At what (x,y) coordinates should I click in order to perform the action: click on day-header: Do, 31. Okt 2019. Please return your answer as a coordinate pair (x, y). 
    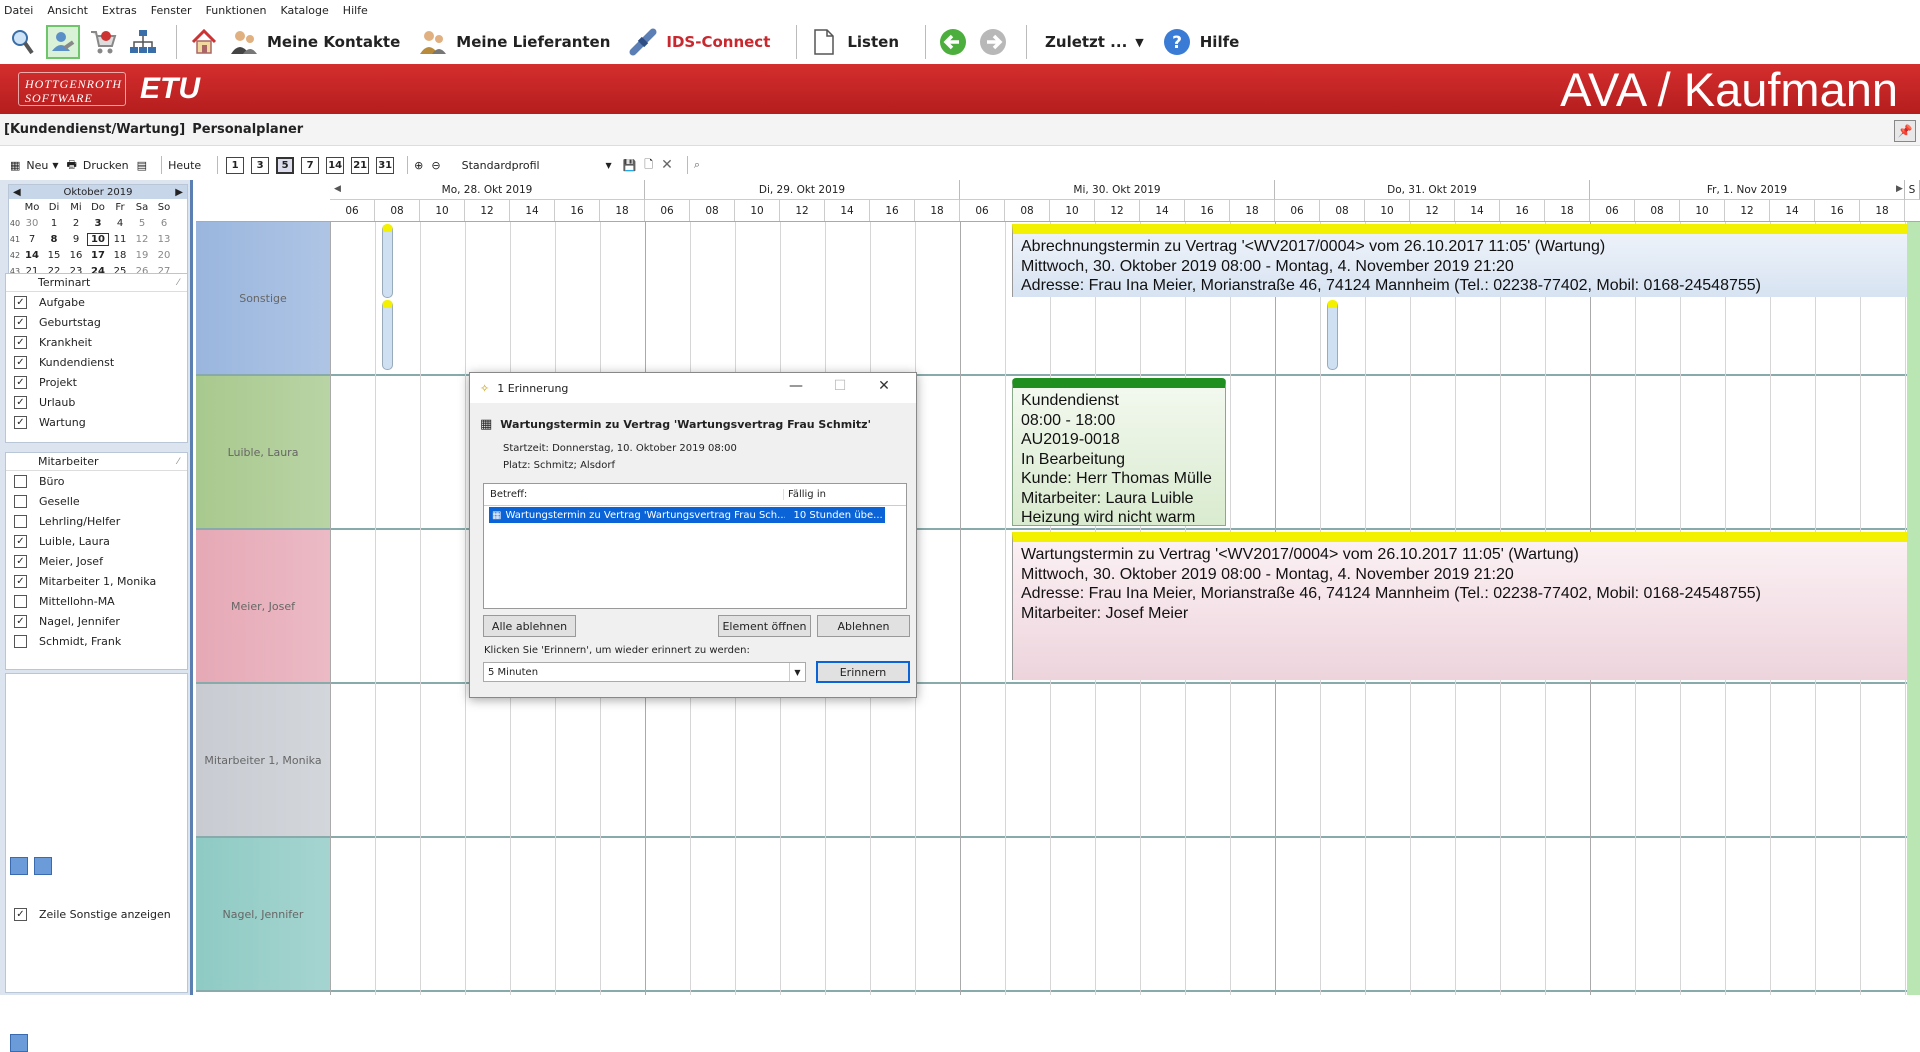
    Looking at the image, I should click on (1432, 190).